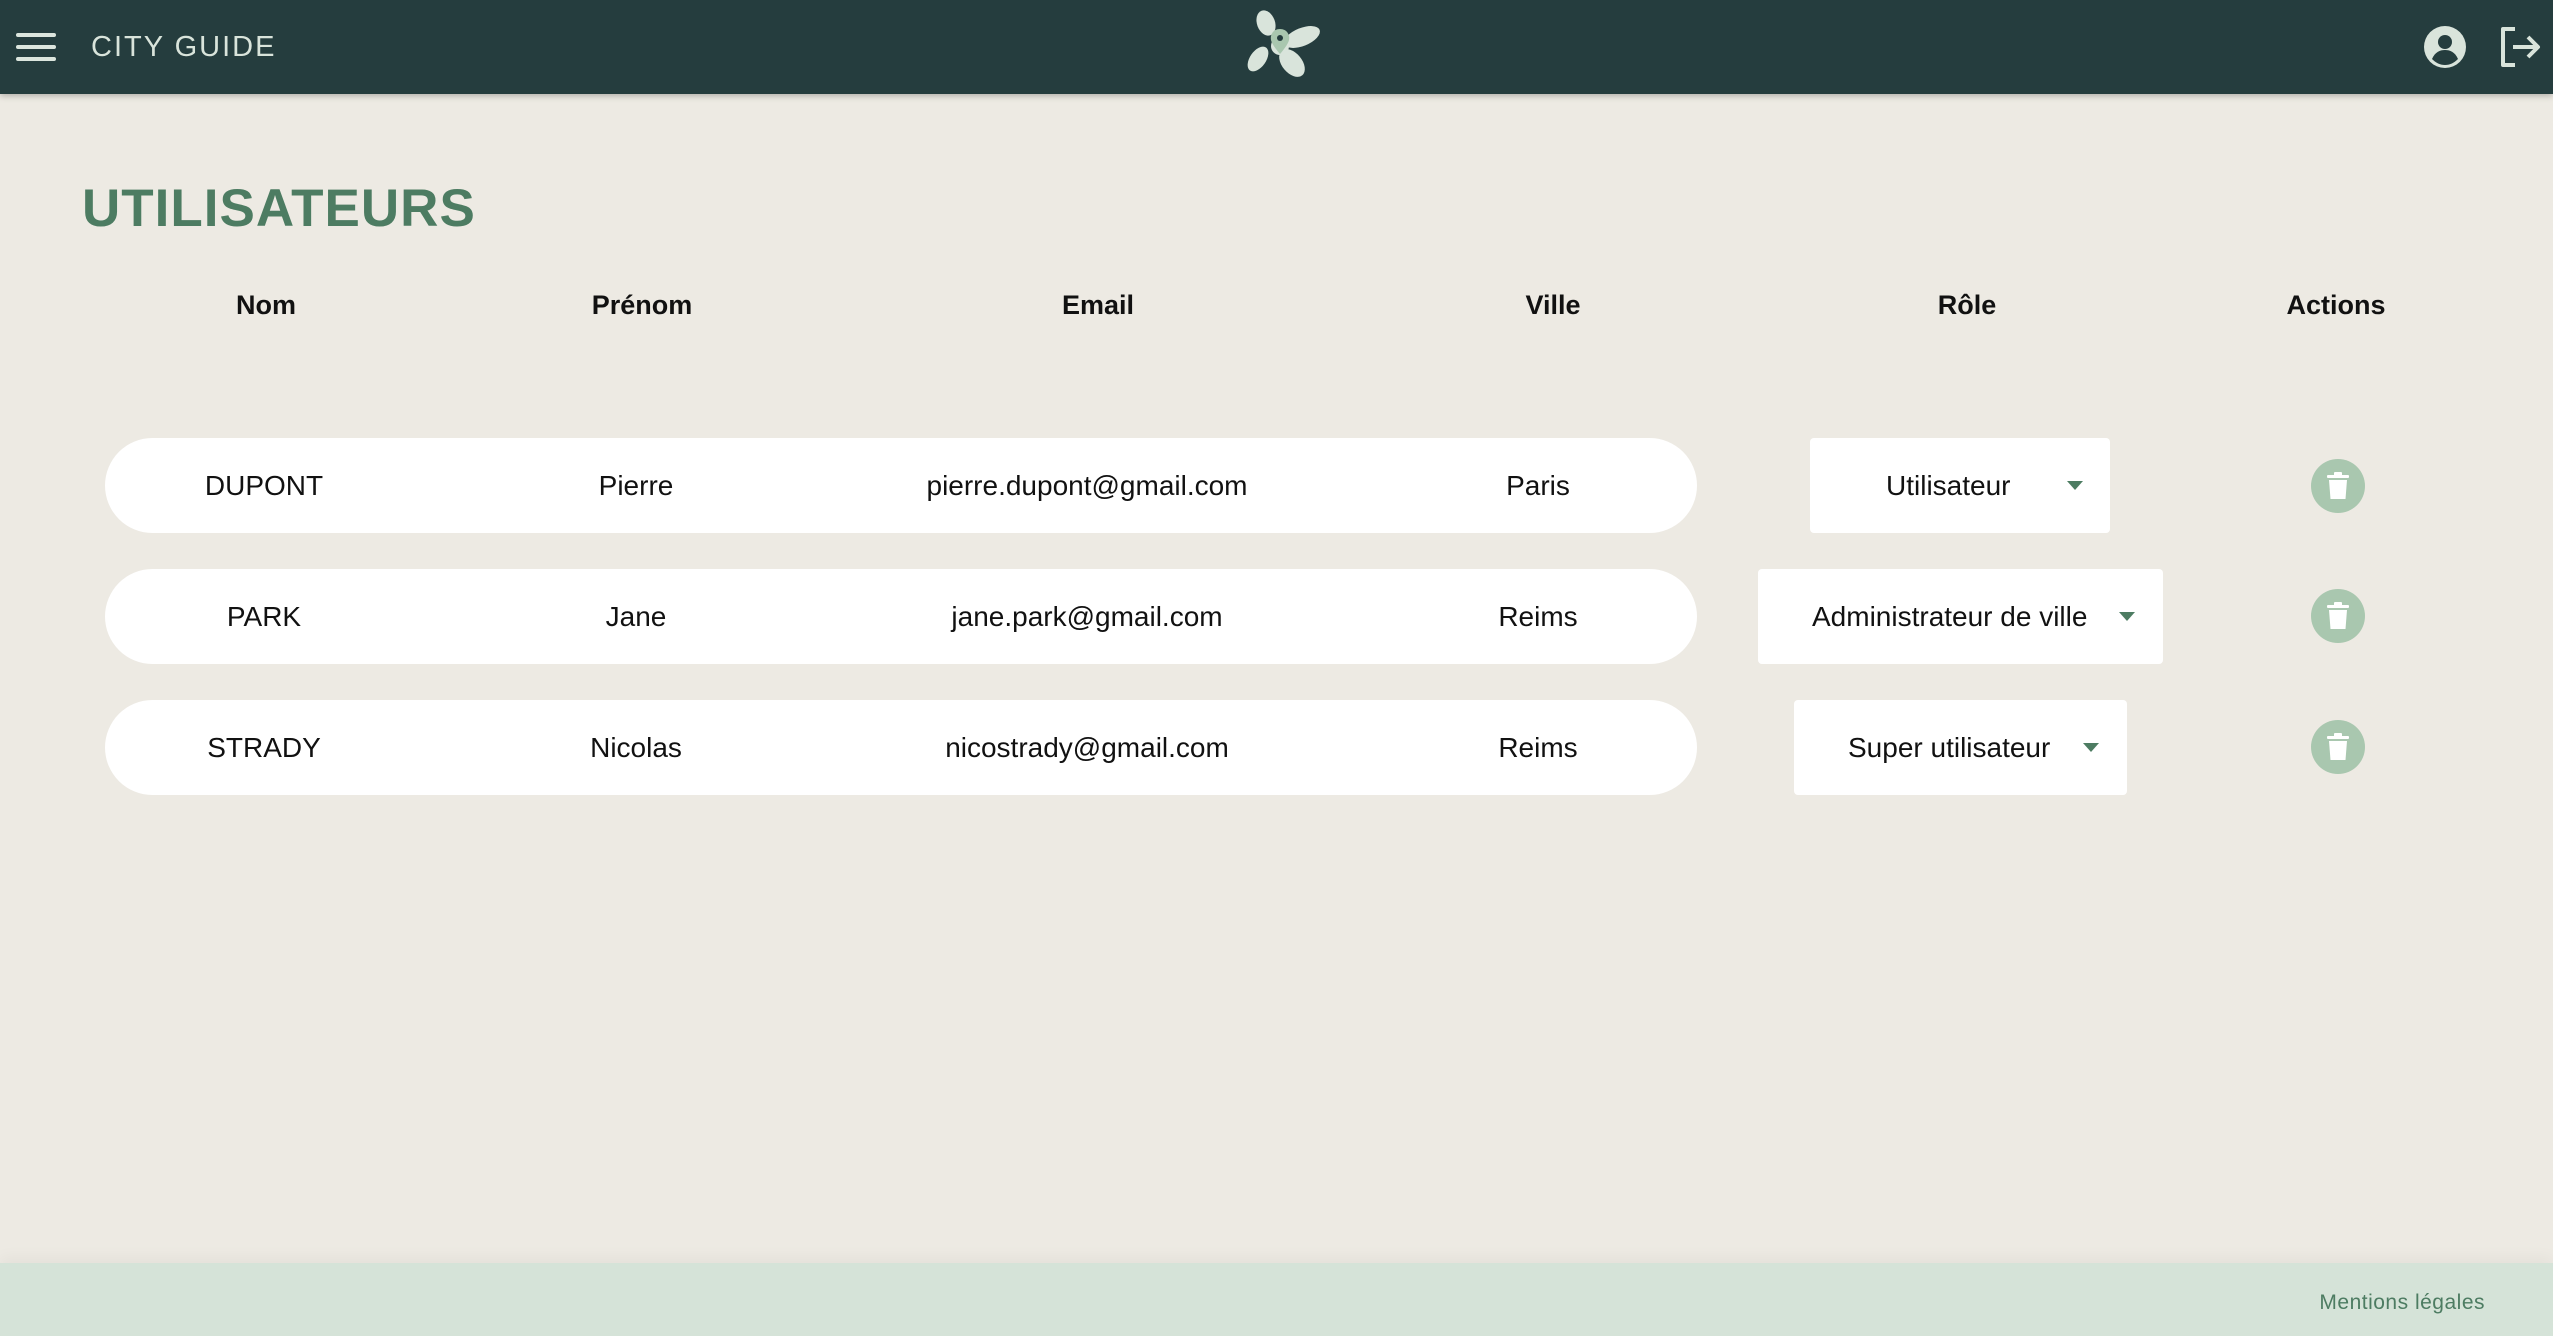 This screenshot has width=2553, height=1336. I want to click on role-select-value: Utilisateur, so click(1948, 485).